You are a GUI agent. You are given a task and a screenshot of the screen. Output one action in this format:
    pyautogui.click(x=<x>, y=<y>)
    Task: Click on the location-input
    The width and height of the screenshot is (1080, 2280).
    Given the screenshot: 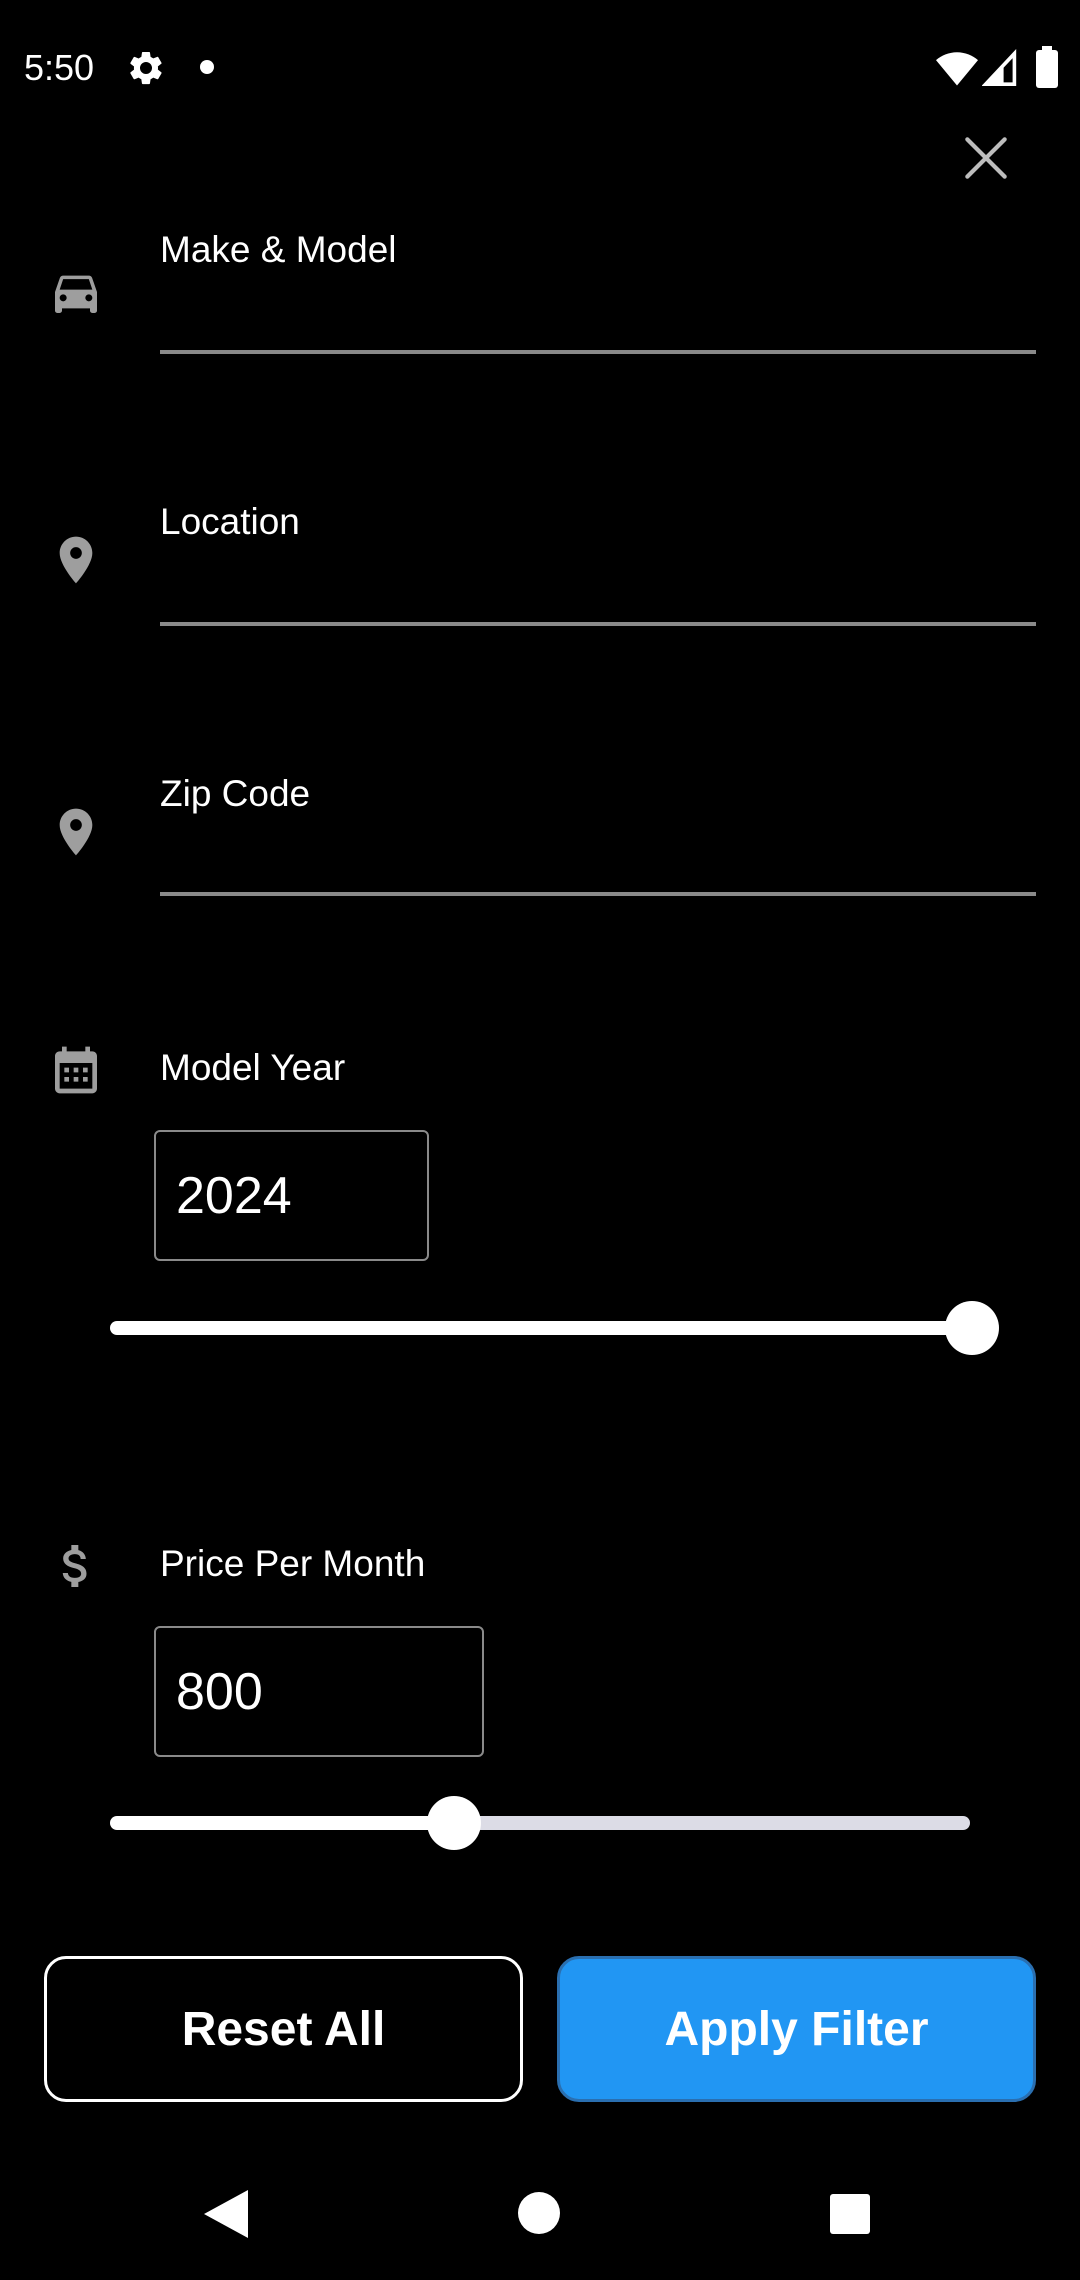 What is the action you would take?
    pyautogui.click(x=598, y=572)
    